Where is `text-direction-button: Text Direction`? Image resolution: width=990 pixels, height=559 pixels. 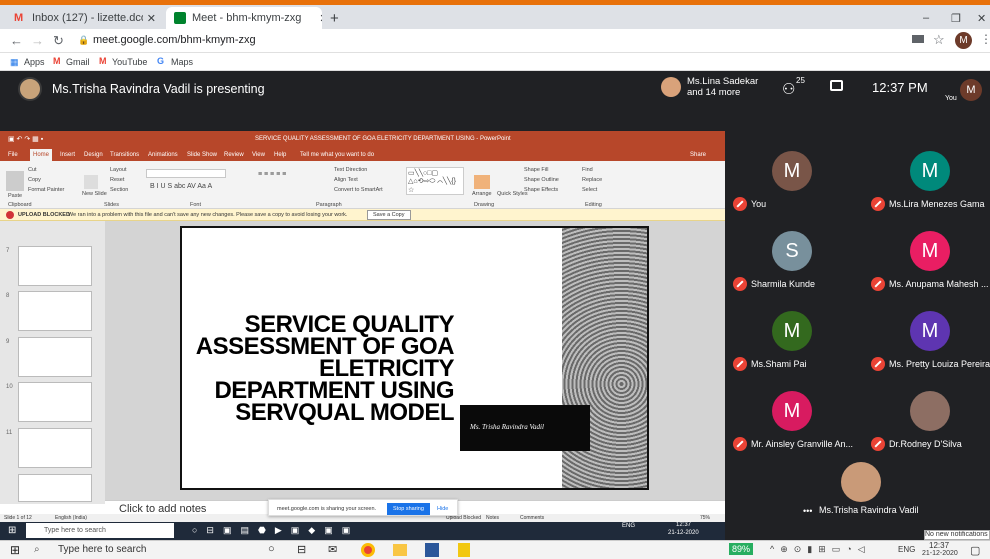
text-direction-button: Text Direction is located at coordinates (350, 170).